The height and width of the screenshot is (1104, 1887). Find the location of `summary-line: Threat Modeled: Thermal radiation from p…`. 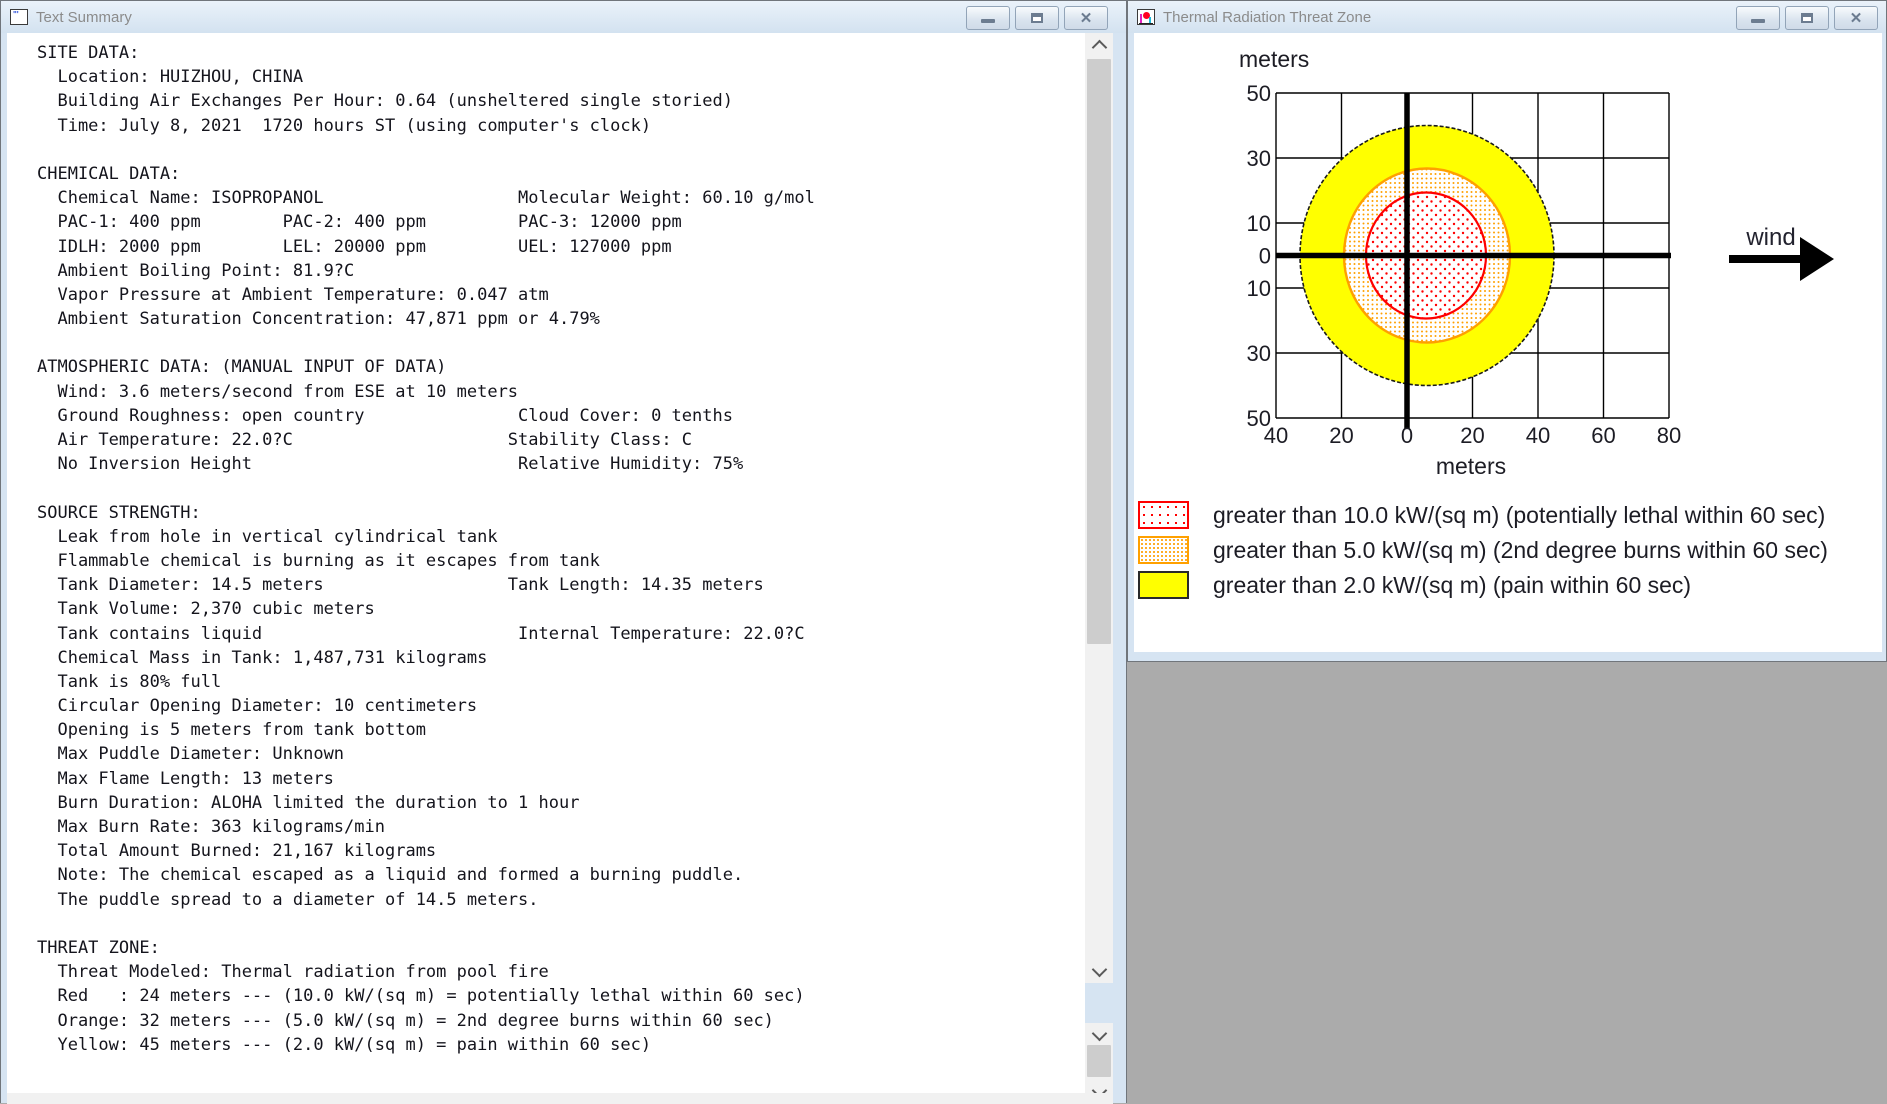

summary-line: Threat Modeled: Thermal radiation from p… is located at coordinates (293, 972).